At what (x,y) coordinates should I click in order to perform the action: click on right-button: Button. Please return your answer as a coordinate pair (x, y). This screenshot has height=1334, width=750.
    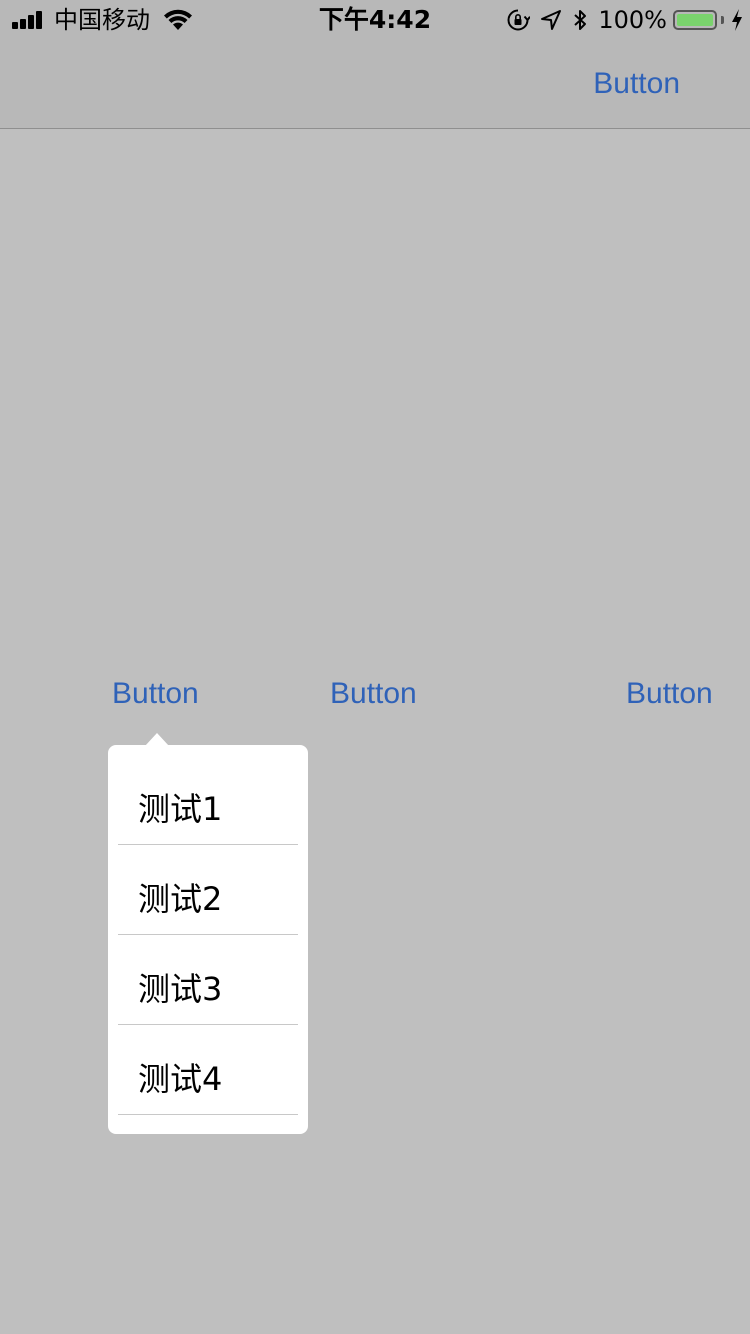
    Looking at the image, I should click on (669, 694).